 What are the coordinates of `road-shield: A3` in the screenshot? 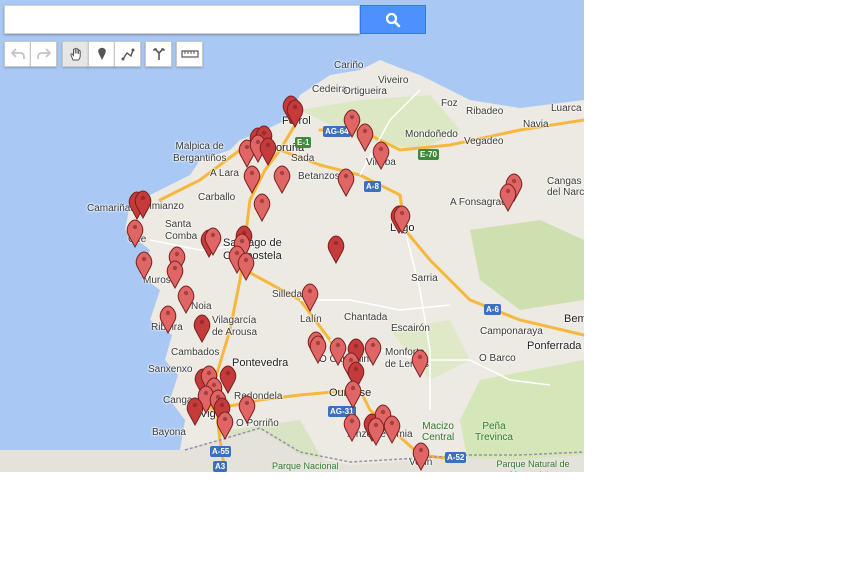 It's located at (220, 466).